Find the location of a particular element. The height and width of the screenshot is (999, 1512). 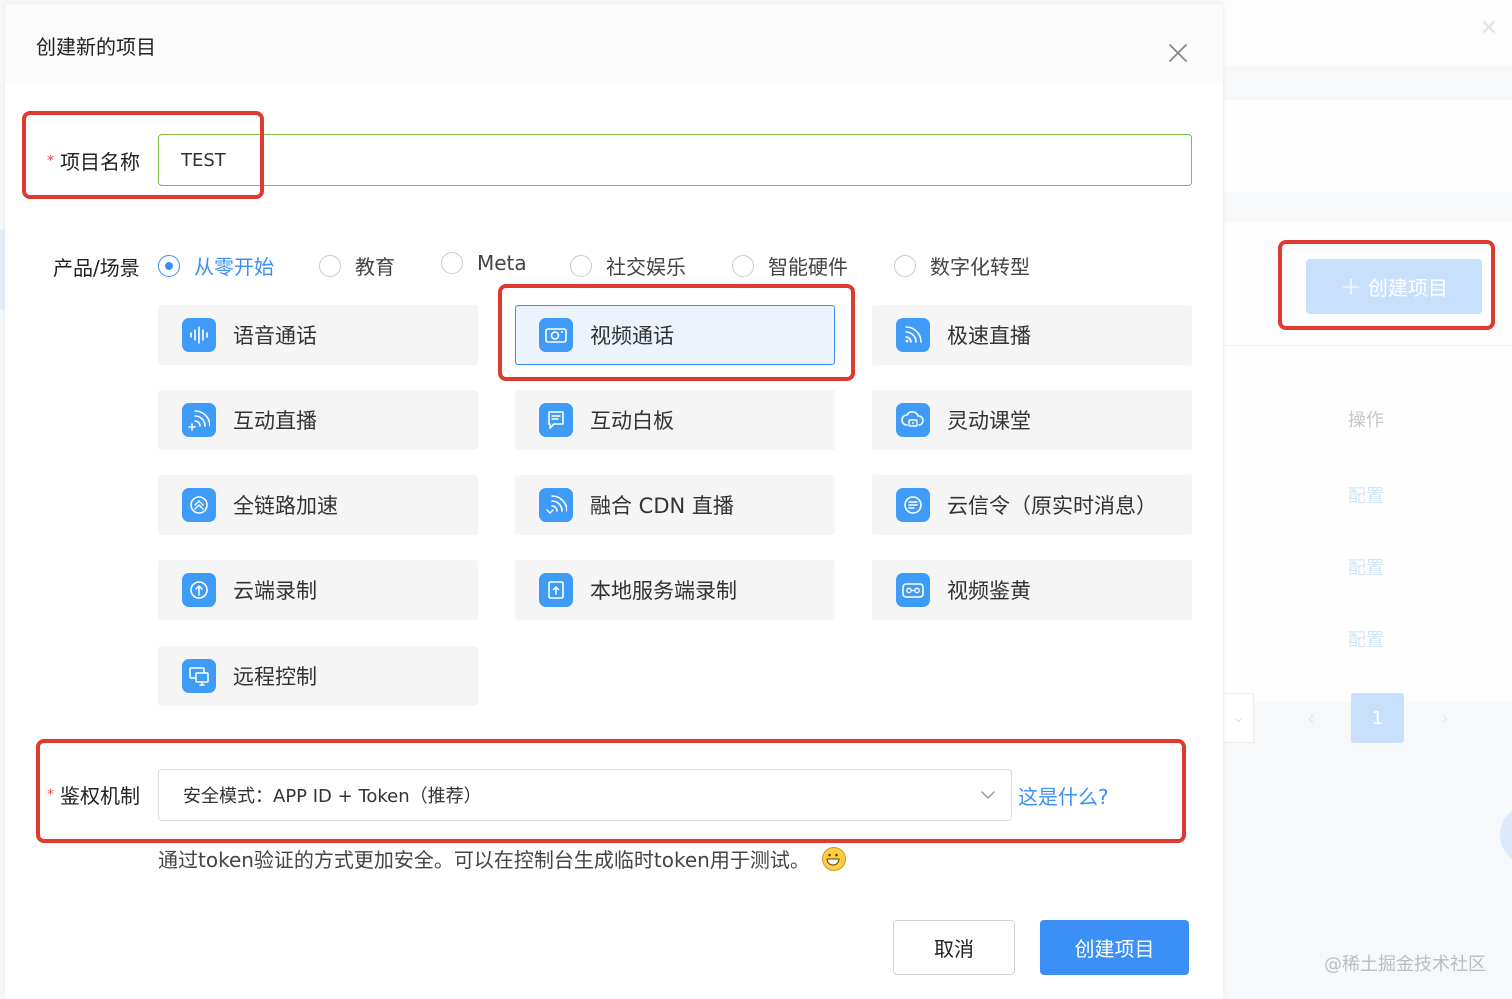

product-card-video-moderation: 视频鉴黄 is located at coordinates (1032, 590).